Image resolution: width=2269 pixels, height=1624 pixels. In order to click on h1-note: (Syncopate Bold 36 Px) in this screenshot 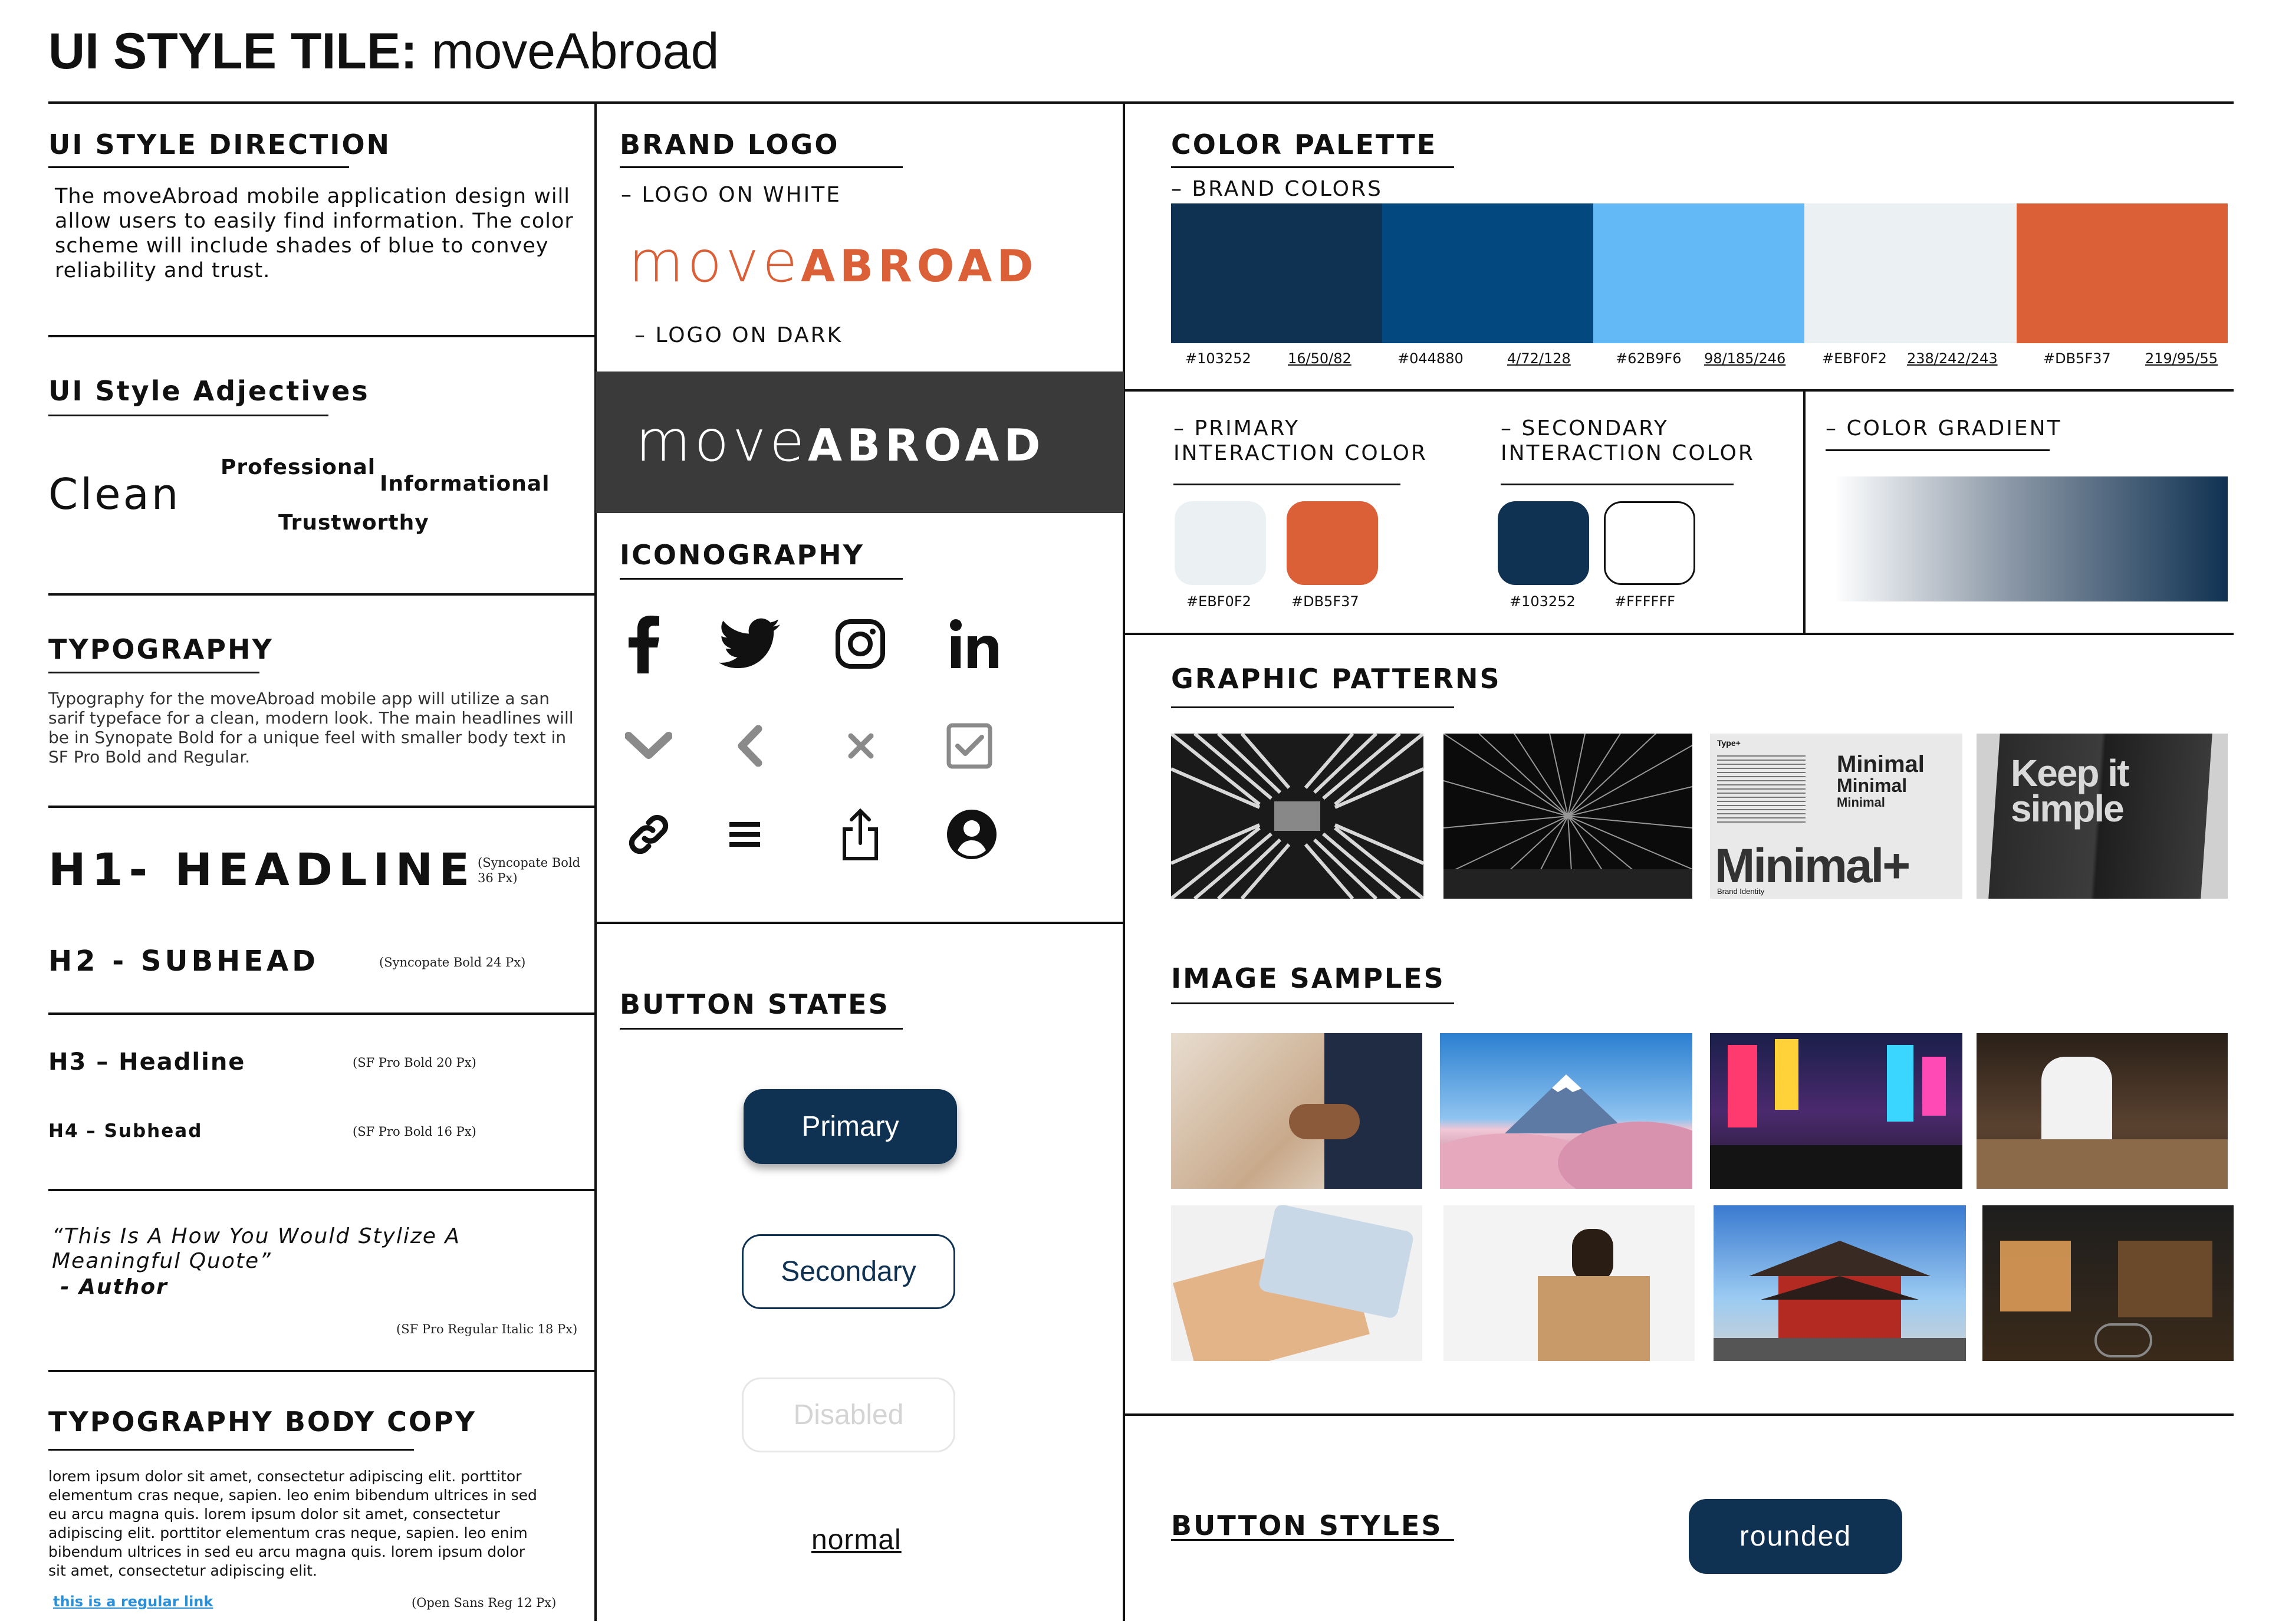, I will do `click(529, 871)`.